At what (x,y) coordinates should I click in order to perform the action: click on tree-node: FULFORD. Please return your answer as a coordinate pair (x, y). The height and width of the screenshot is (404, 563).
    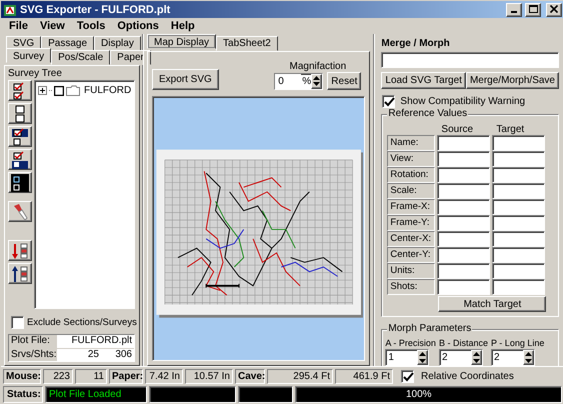
    Looking at the image, I should click on (107, 90).